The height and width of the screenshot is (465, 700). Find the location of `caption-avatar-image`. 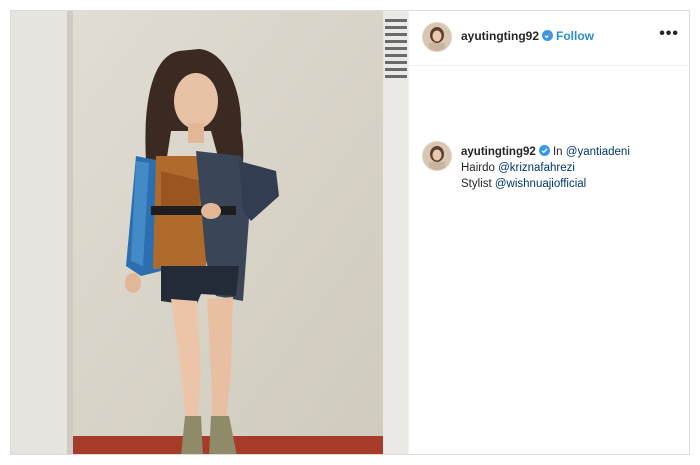

caption-avatar-image is located at coordinates (437, 156).